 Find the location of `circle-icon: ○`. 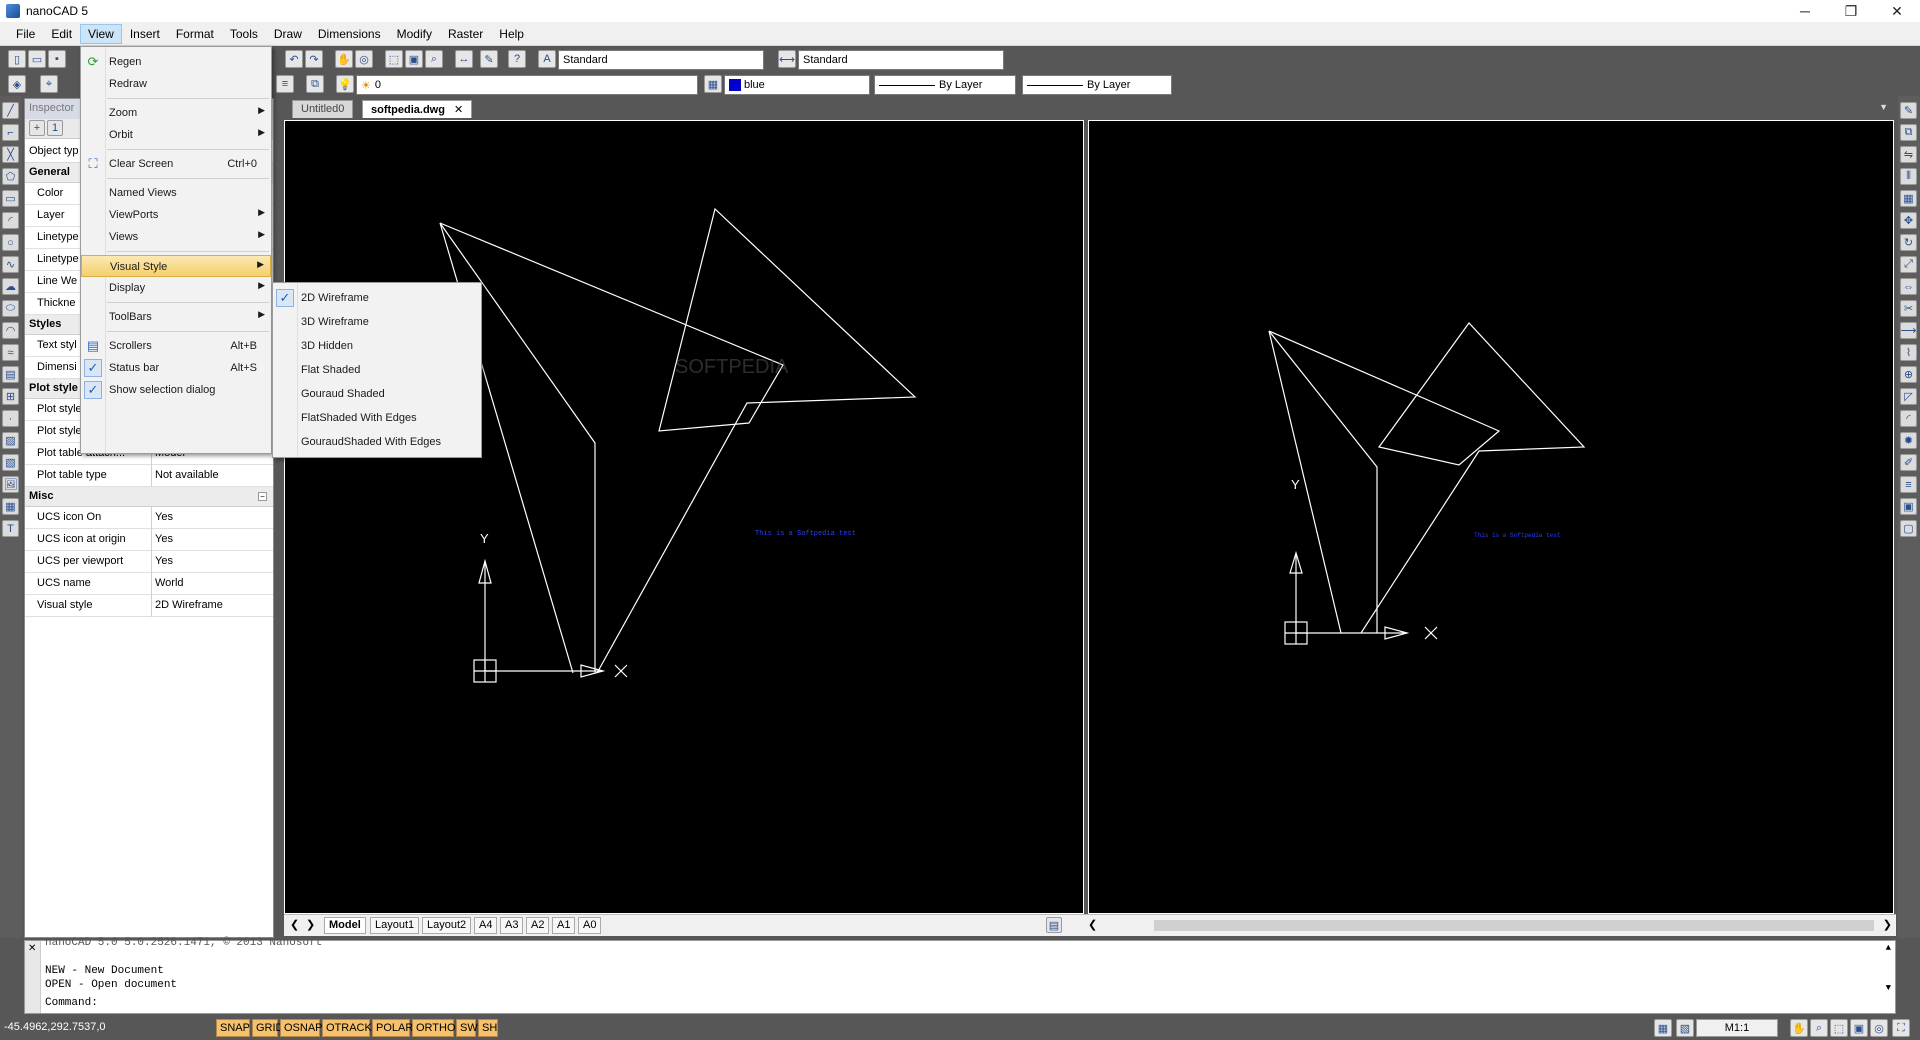

circle-icon: ○ is located at coordinates (10, 242).